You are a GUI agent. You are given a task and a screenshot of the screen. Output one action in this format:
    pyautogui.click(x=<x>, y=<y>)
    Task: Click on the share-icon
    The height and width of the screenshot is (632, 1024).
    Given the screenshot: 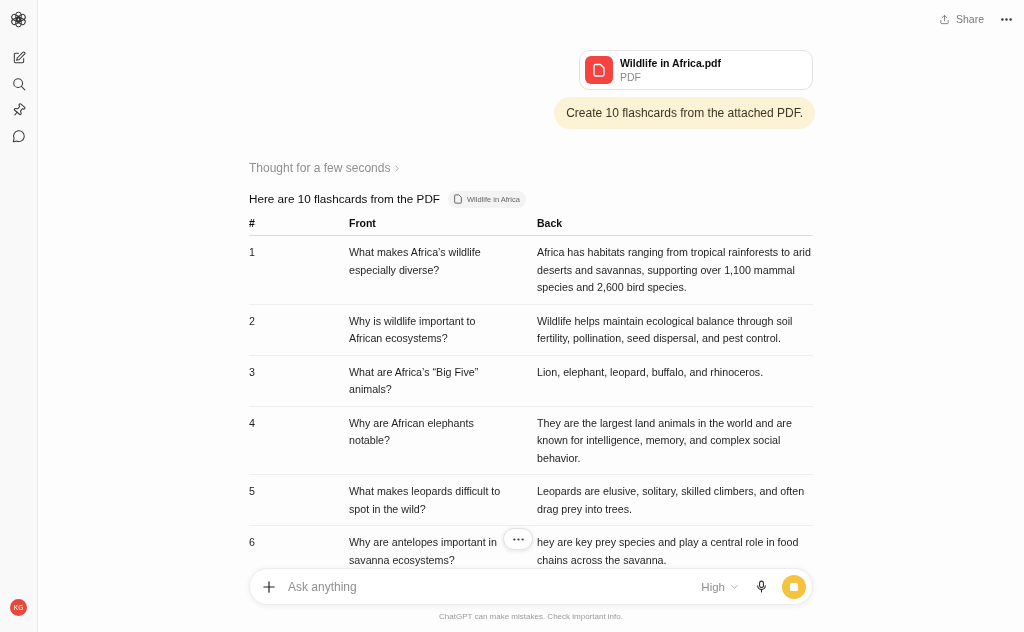 What is the action you would take?
    pyautogui.click(x=944, y=19)
    